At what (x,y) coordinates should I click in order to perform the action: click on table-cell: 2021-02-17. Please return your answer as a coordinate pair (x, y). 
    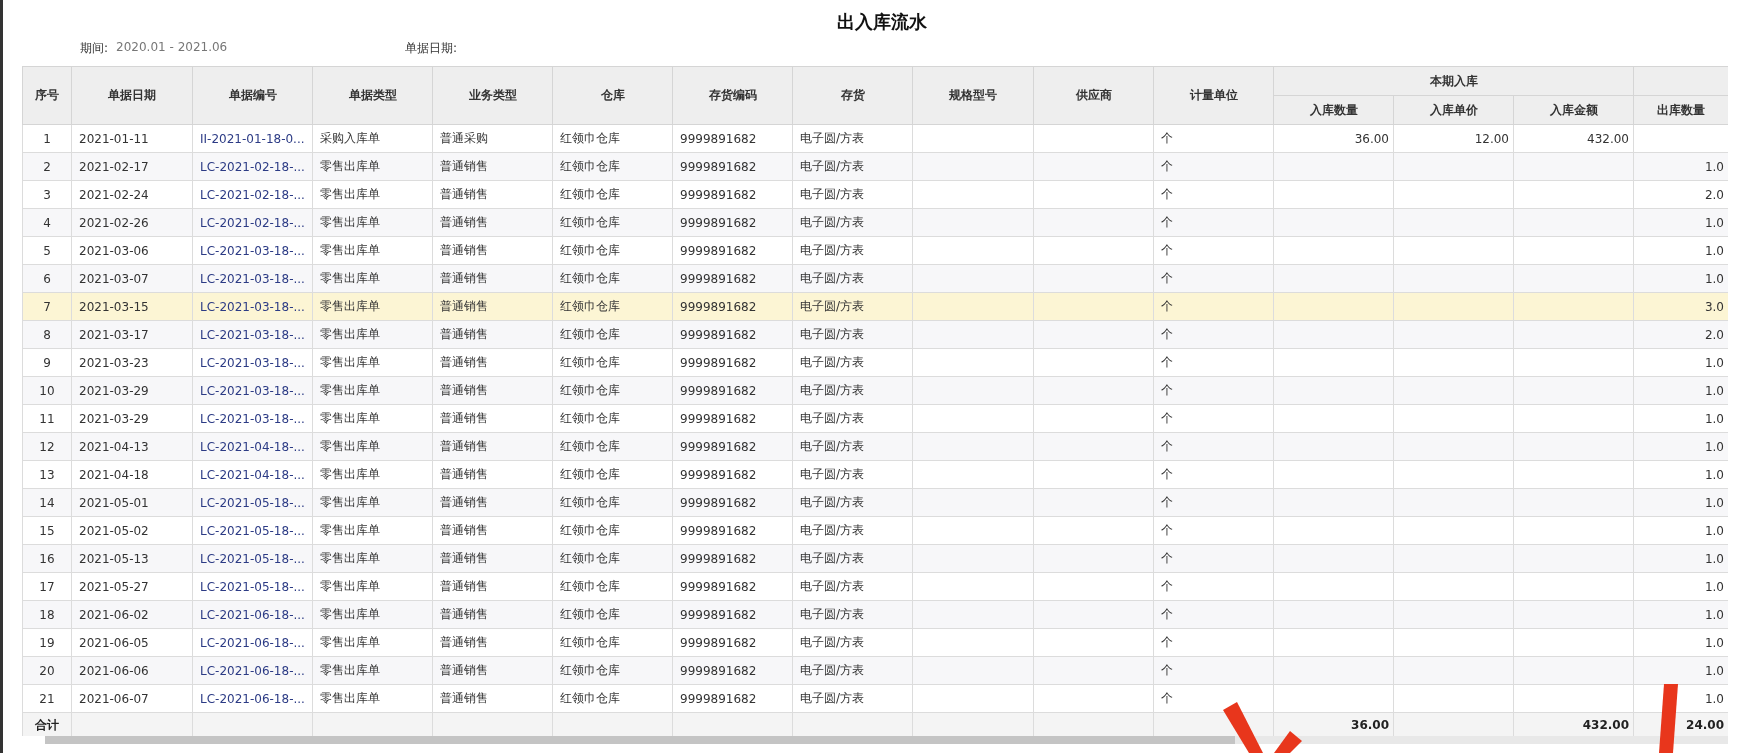
    Looking at the image, I should click on (114, 166).